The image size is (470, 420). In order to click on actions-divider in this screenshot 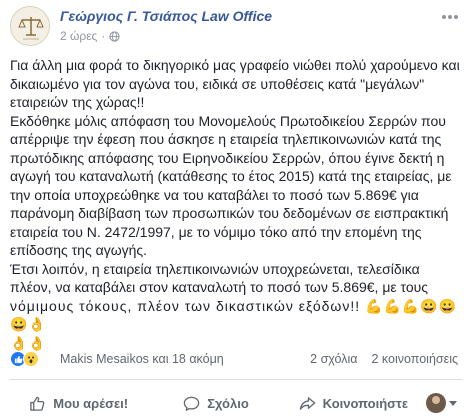, I will do `click(236, 379)`.